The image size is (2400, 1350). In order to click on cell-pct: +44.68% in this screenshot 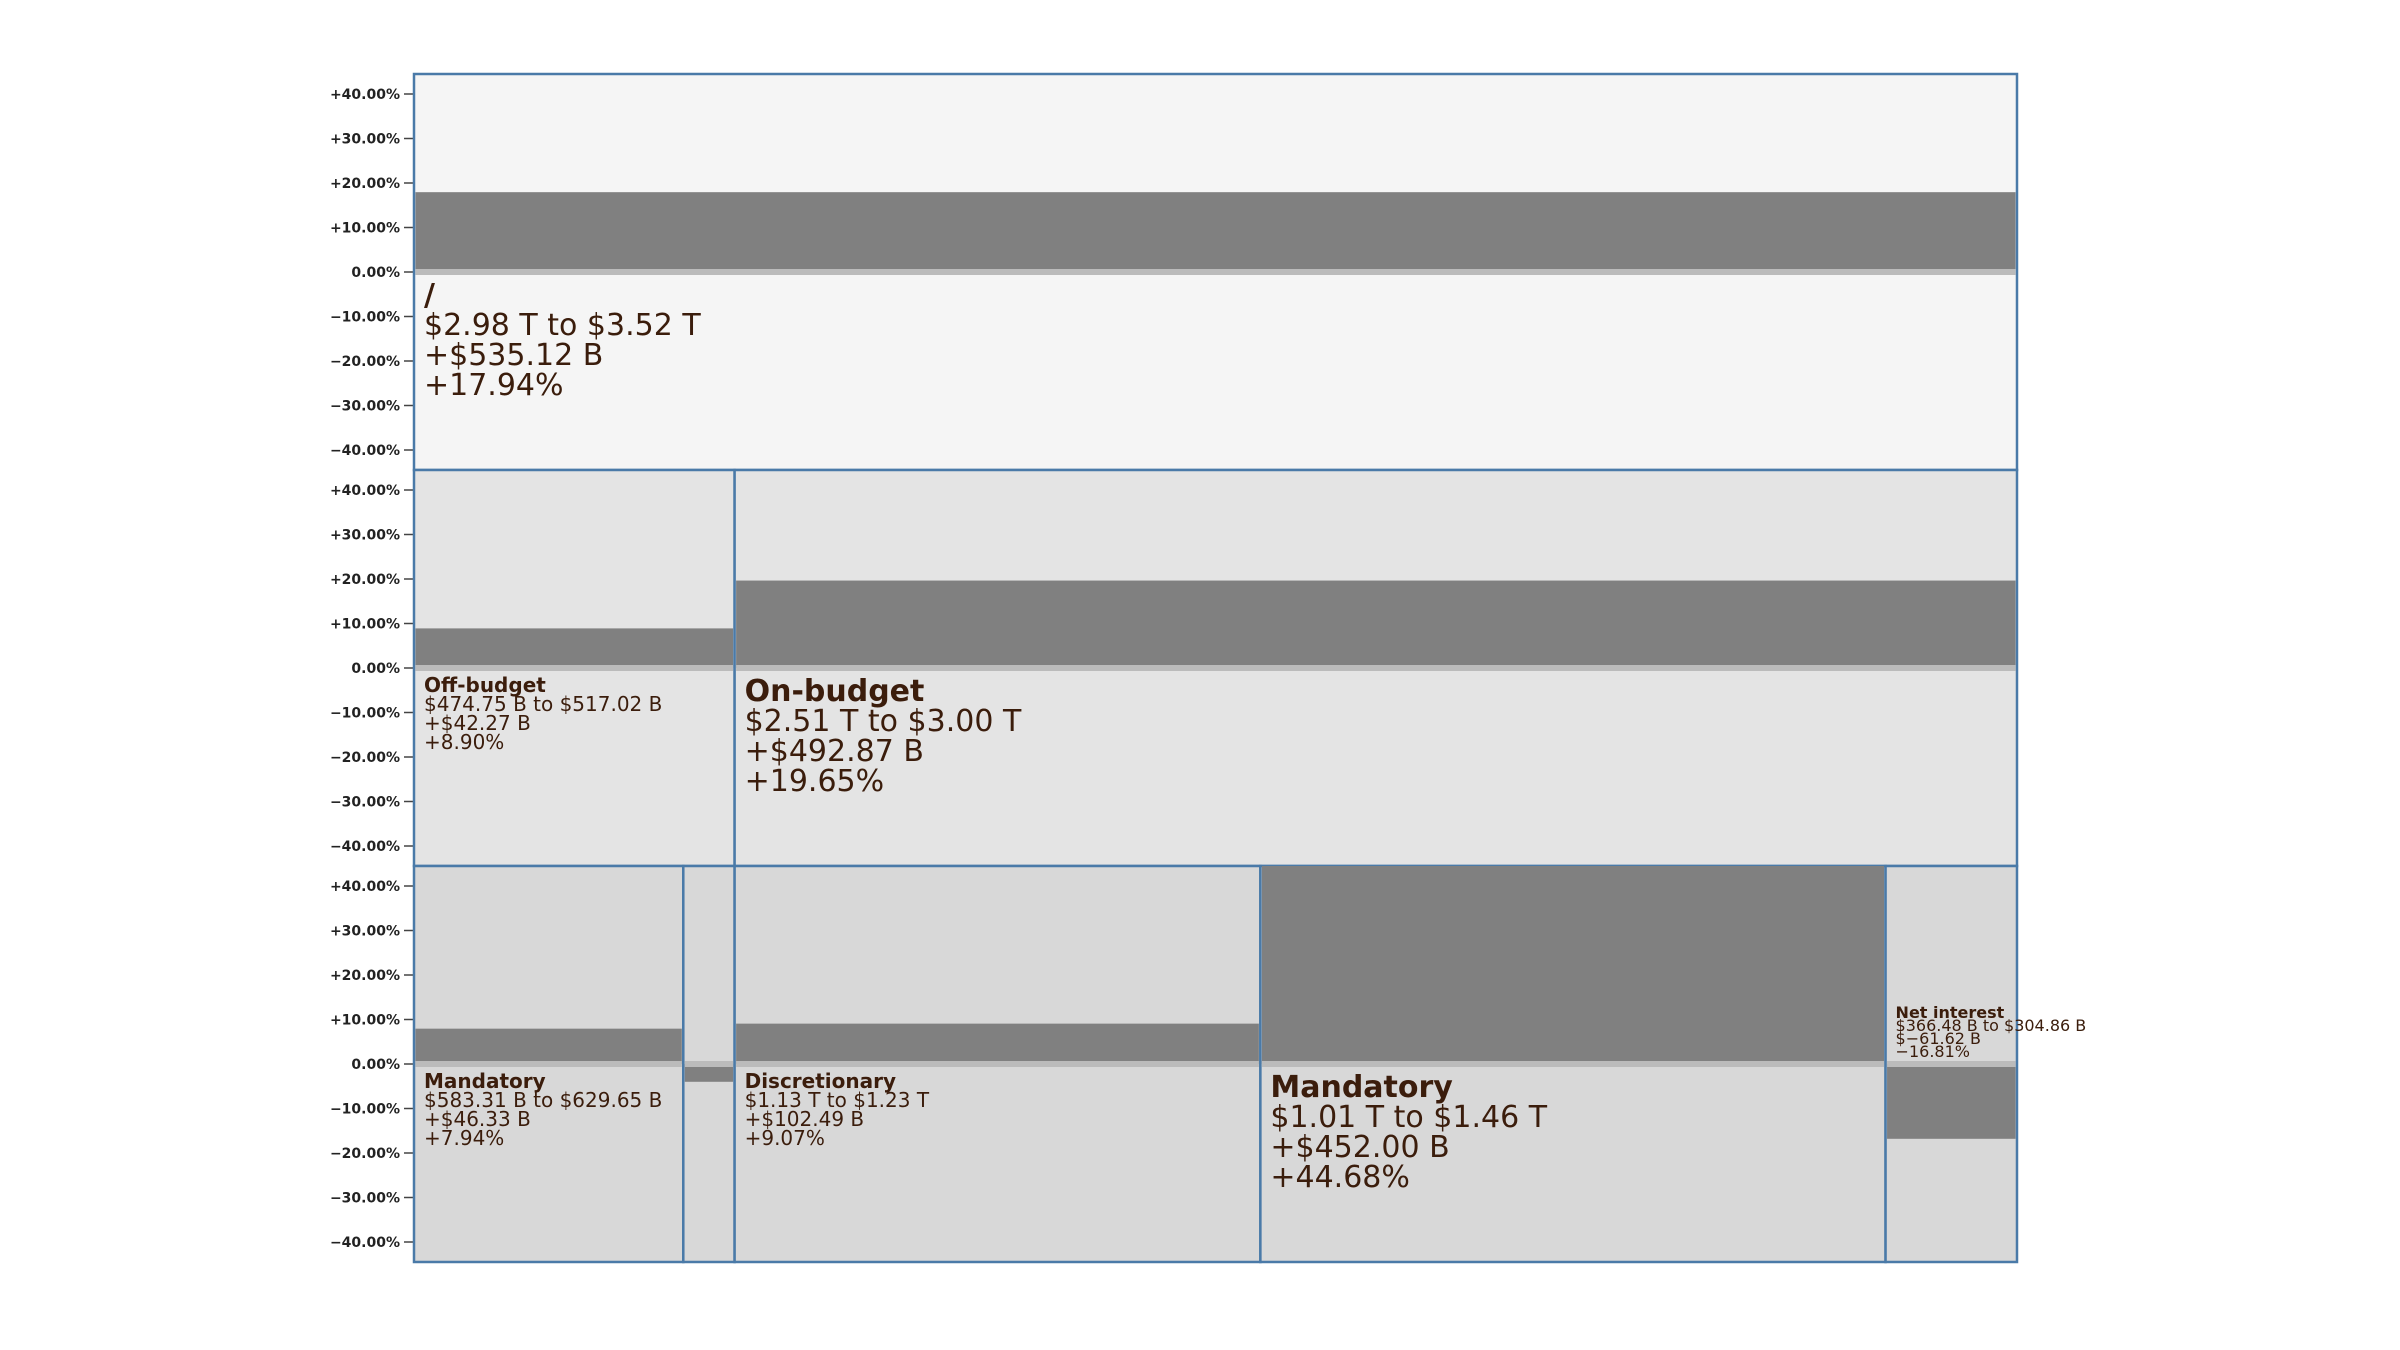, I will do `click(1340, 1177)`.